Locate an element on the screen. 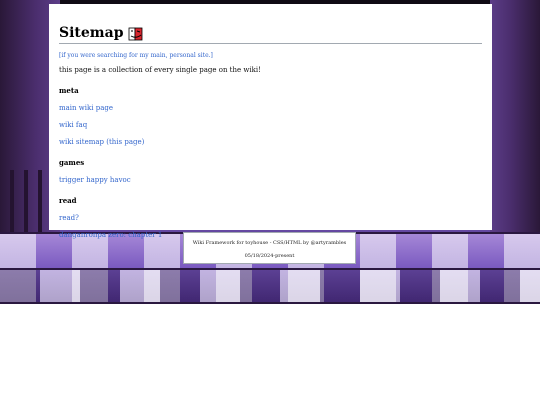  link-trigger-happy-havoc: trigger happy havoc is located at coordinates (270, 180).